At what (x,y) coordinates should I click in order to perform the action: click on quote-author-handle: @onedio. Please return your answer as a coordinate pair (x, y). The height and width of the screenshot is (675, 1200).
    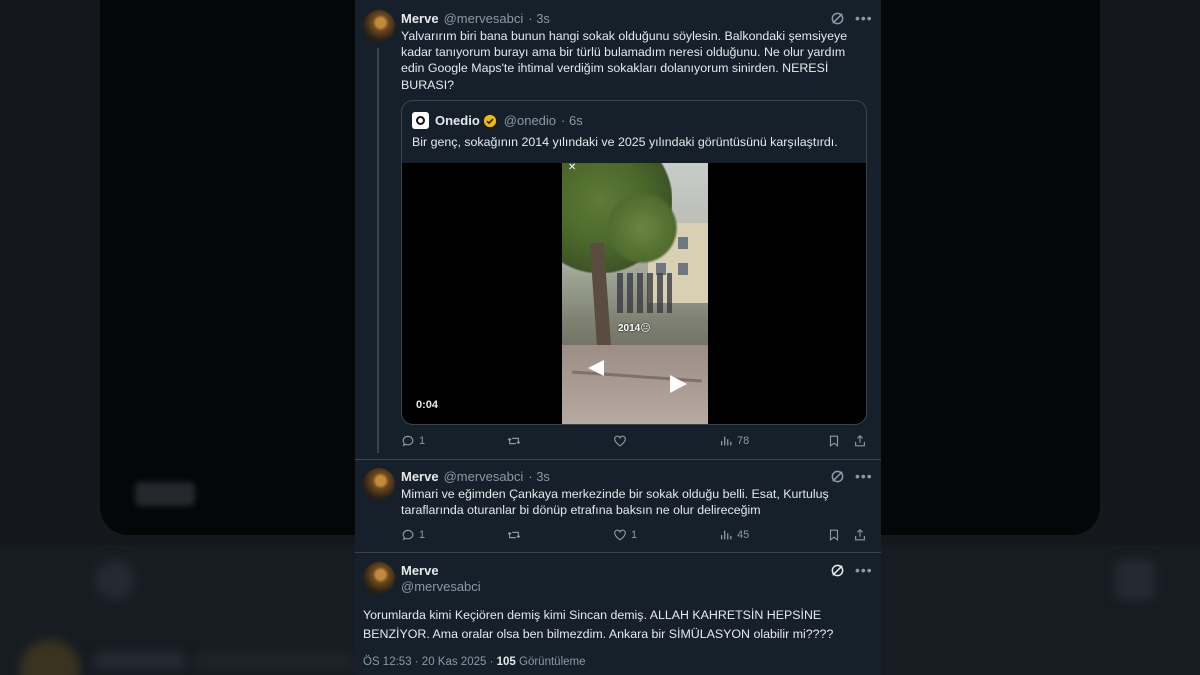
    Looking at the image, I should click on (530, 120).